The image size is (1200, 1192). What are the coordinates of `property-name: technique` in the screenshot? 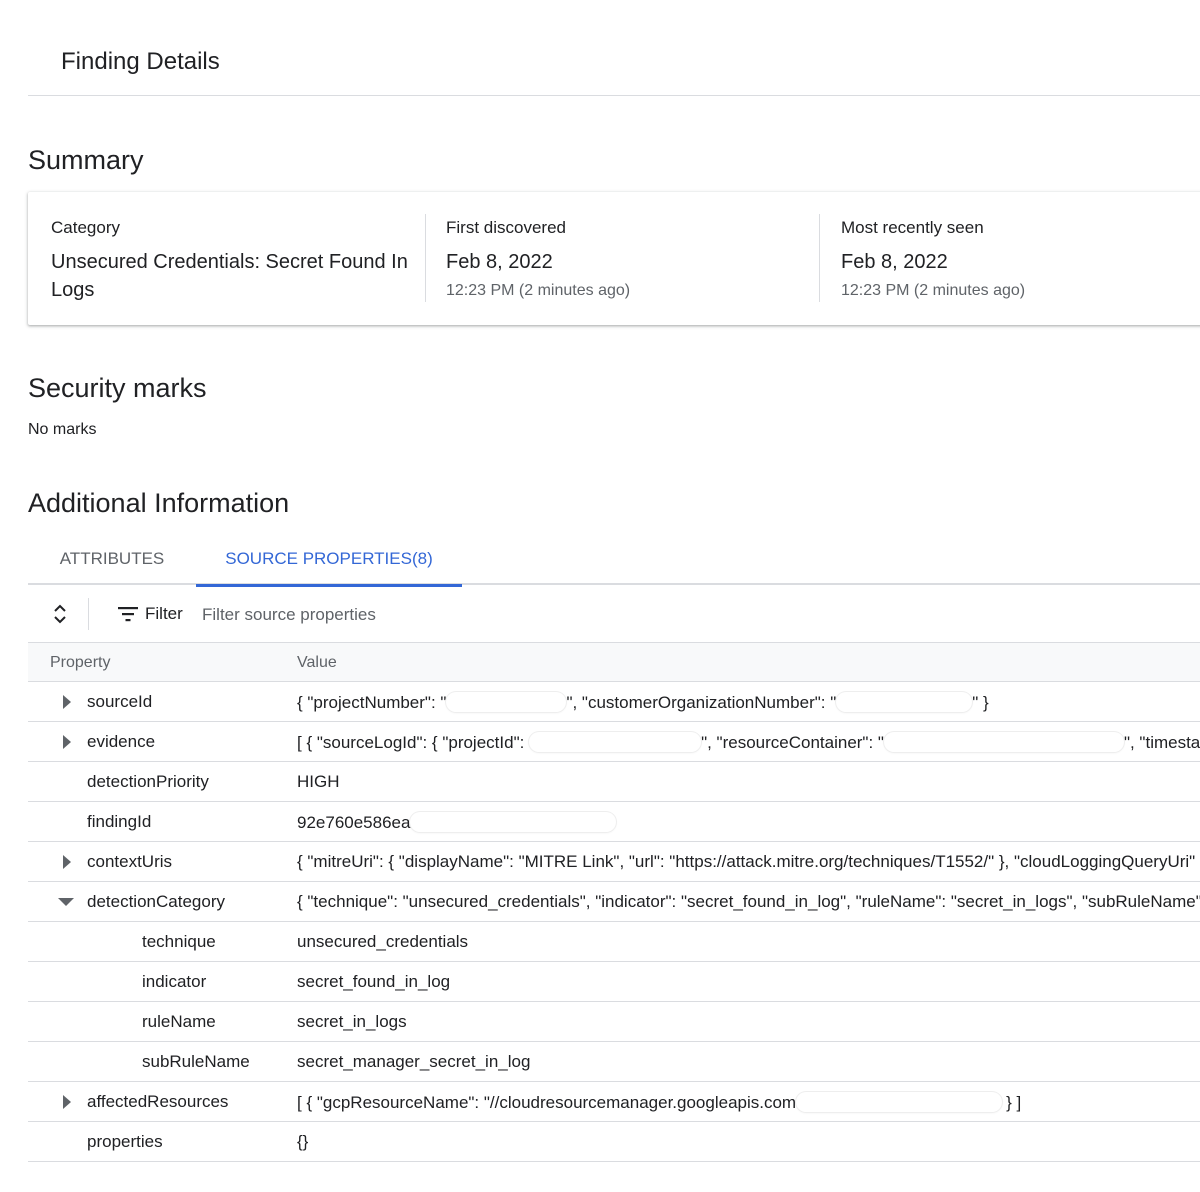 It's located at (179, 941).